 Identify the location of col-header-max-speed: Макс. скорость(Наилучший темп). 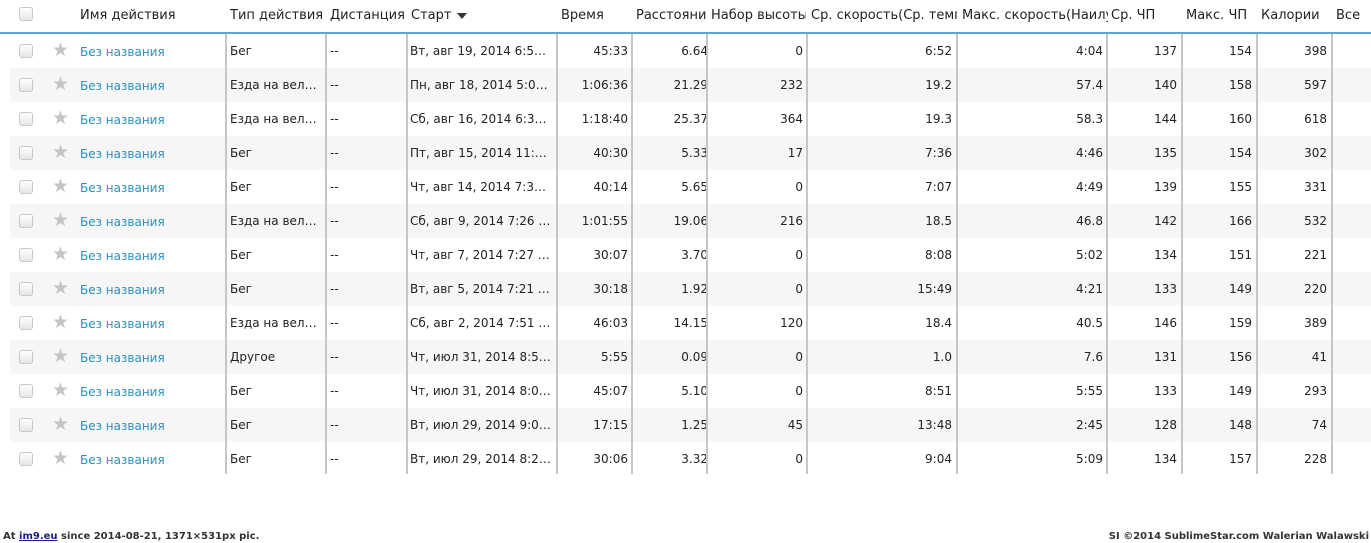
(1035, 16).